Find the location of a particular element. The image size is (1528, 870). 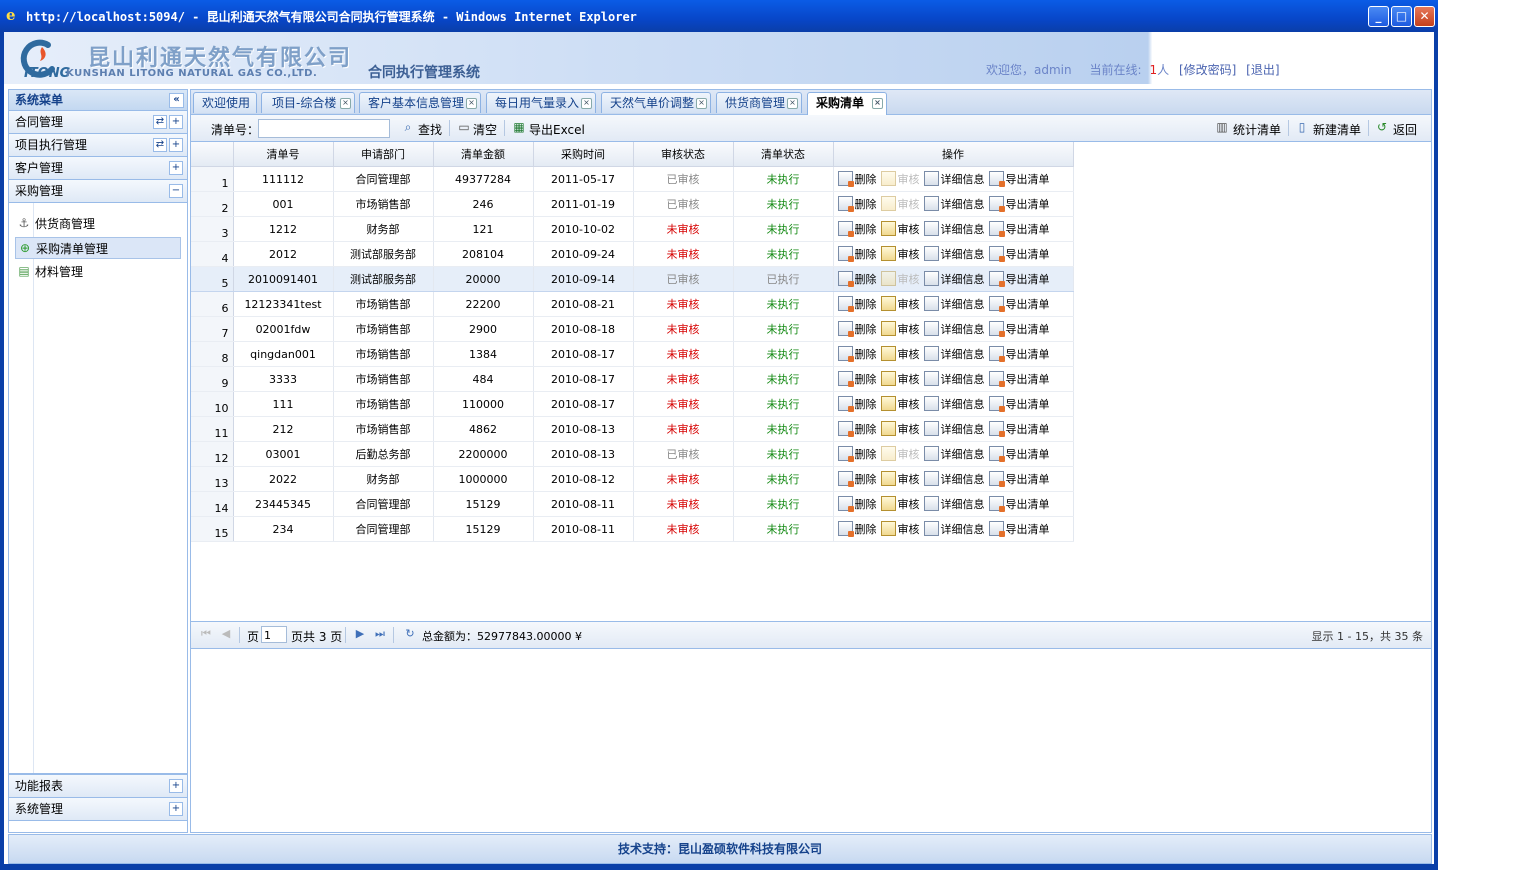

column-header: 清单状态 is located at coordinates (783, 154).